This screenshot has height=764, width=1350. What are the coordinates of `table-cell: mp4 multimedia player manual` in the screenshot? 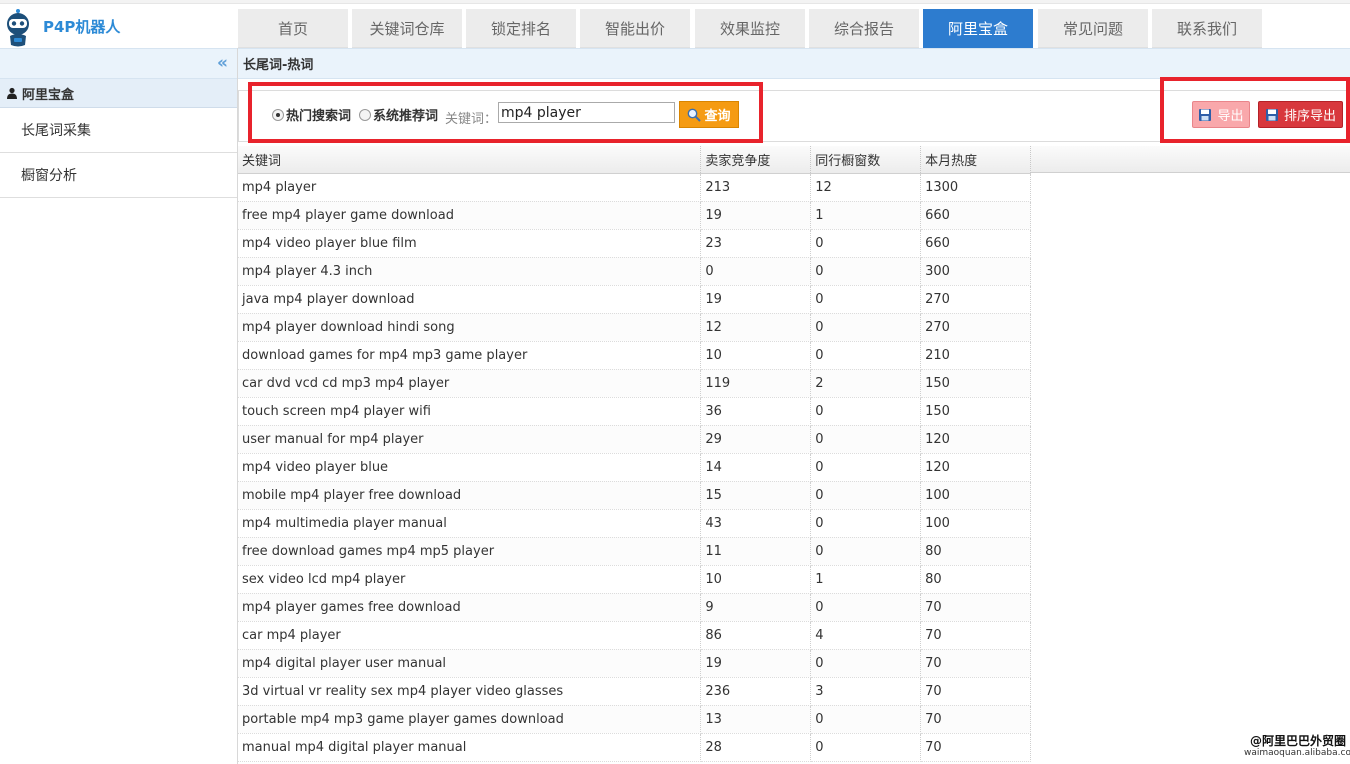 It's located at (470, 523).